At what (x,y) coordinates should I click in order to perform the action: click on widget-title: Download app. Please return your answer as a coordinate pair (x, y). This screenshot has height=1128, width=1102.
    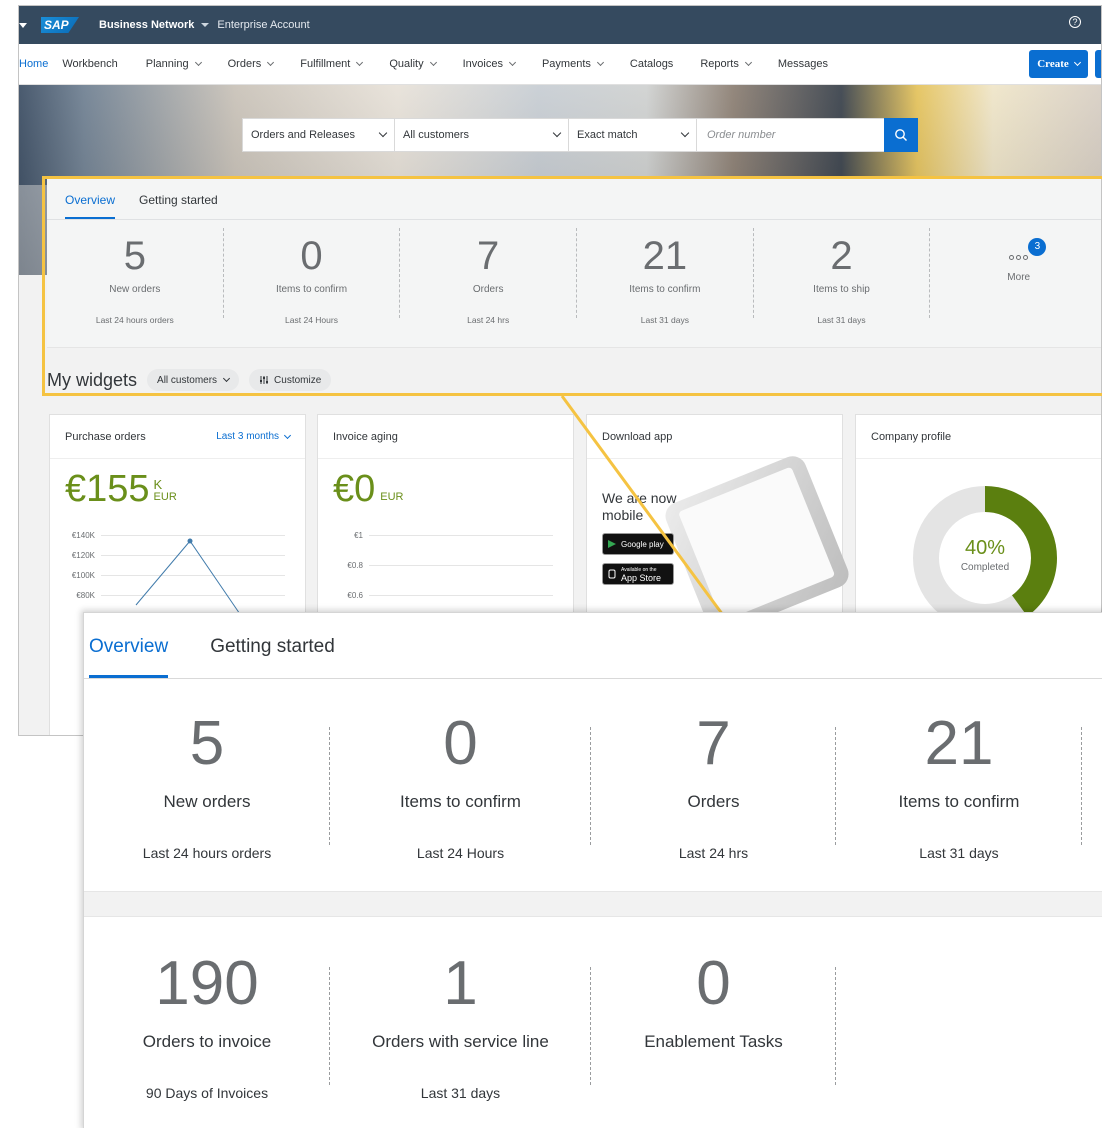
    Looking at the image, I should click on (637, 436).